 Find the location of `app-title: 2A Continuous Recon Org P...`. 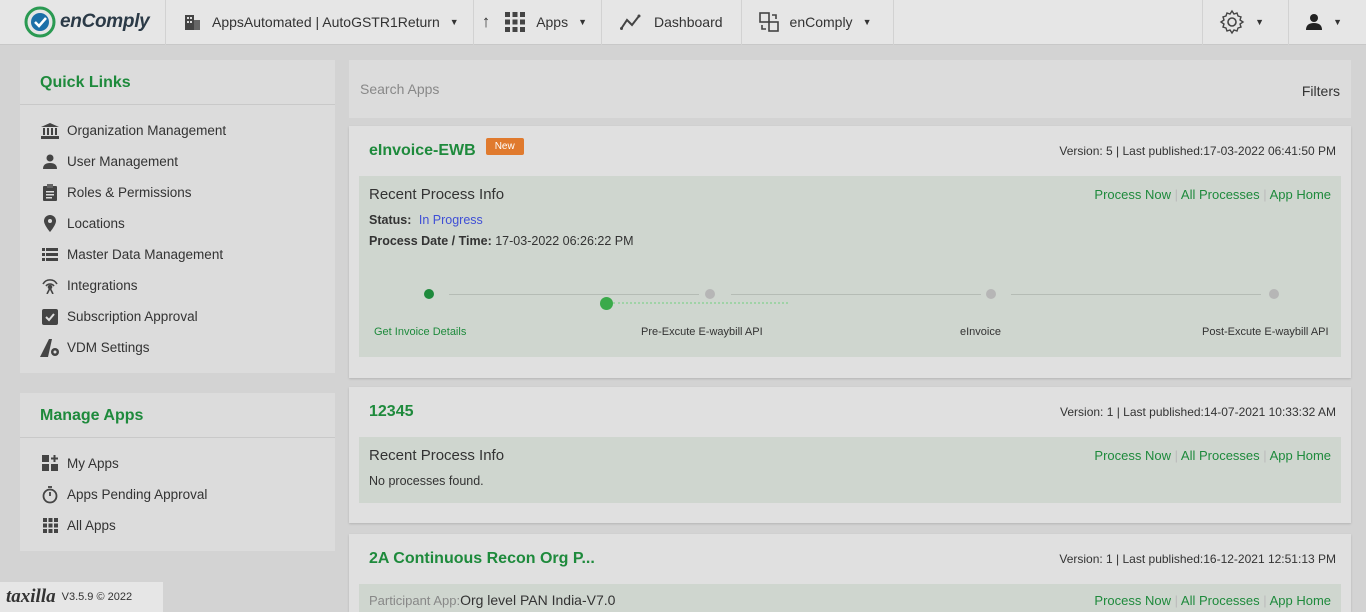

app-title: 2A Continuous Recon Org P... is located at coordinates (482, 559).